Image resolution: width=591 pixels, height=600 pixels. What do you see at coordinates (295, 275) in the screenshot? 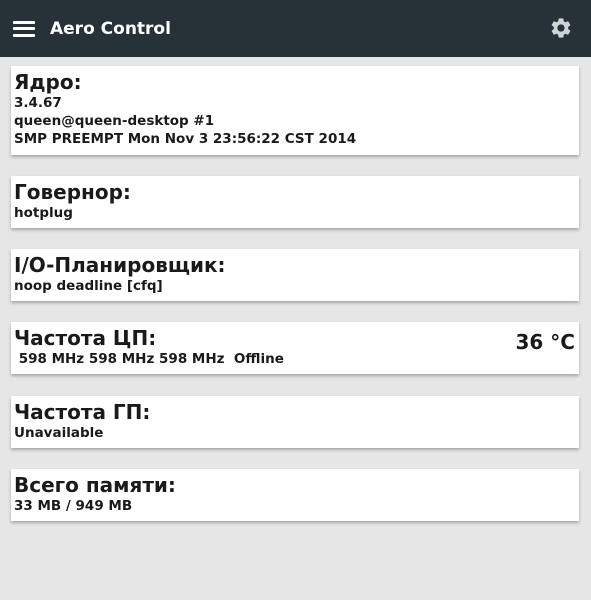
I see `io-scheduler-card: I/O-Планировщик: noop deadline [cfq]` at bounding box center [295, 275].